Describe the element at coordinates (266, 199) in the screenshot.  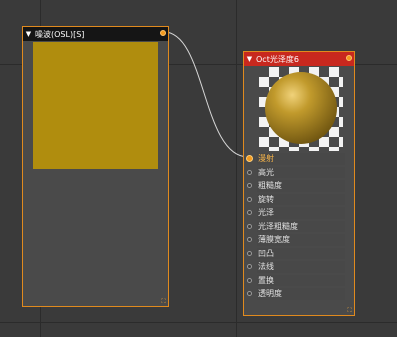
I see `param-label: 旋转` at that location.